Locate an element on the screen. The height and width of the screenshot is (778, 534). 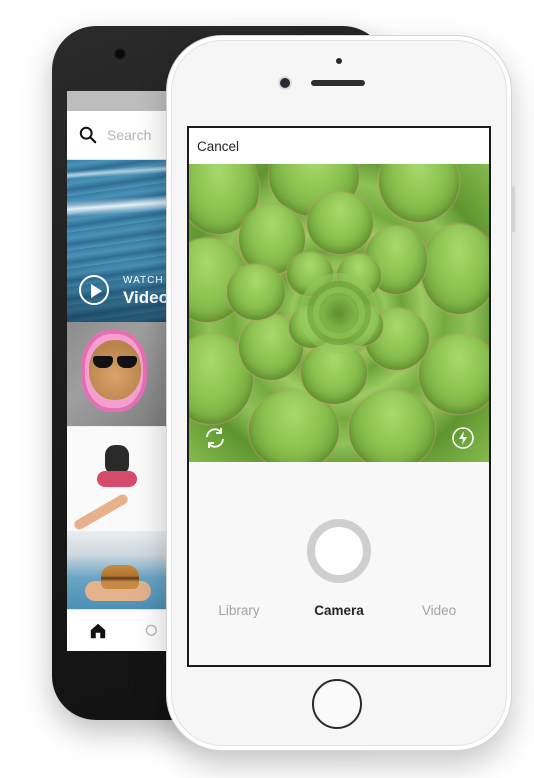
tab-camera: Camera is located at coordinates (339, 610).